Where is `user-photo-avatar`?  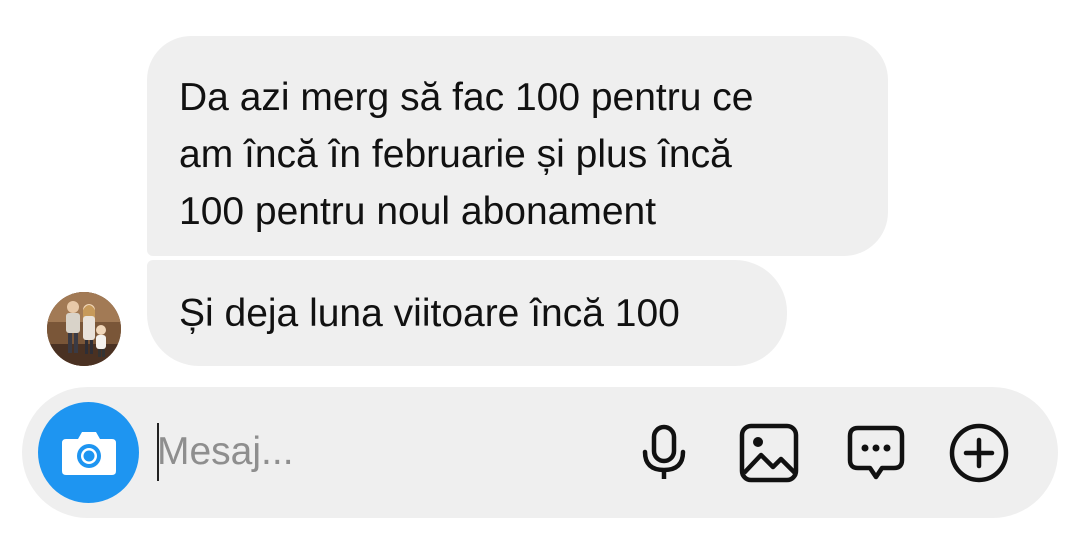 user-photo-avatar is located at coordinates (84, 329).